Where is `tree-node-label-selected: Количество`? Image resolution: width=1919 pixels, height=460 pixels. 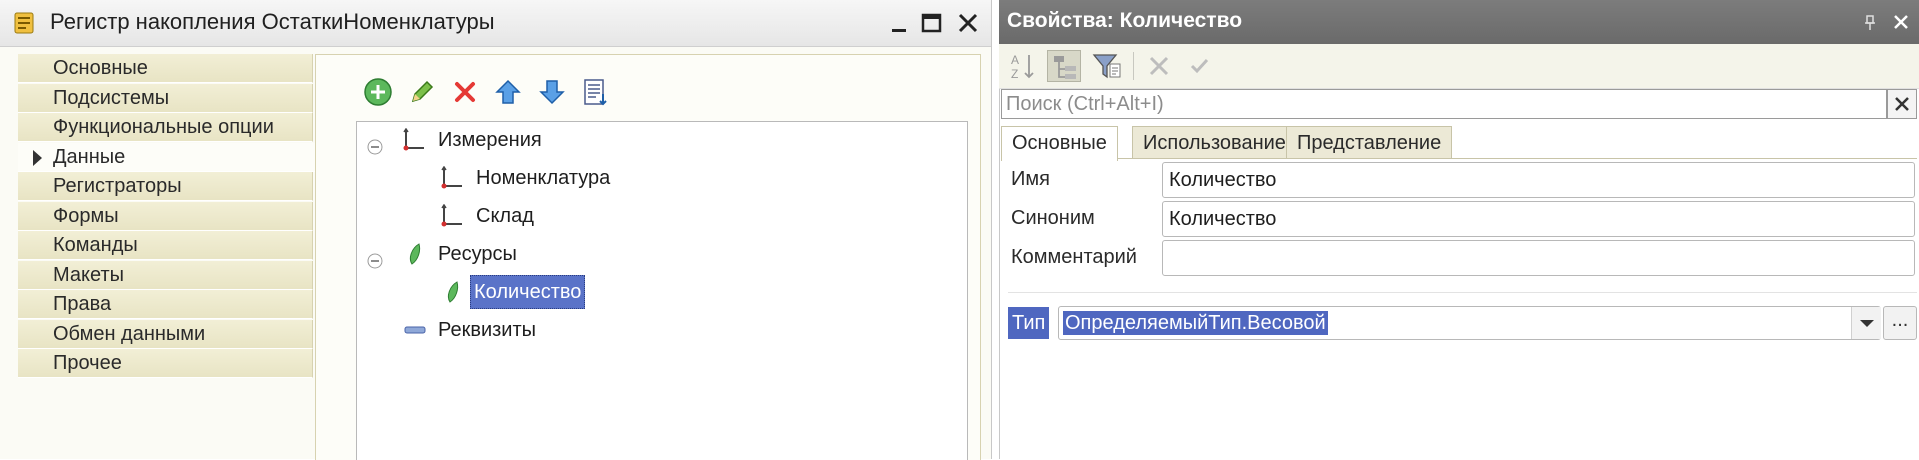 tree-node-label-selected: Количество is located at coordinates (528, 292).